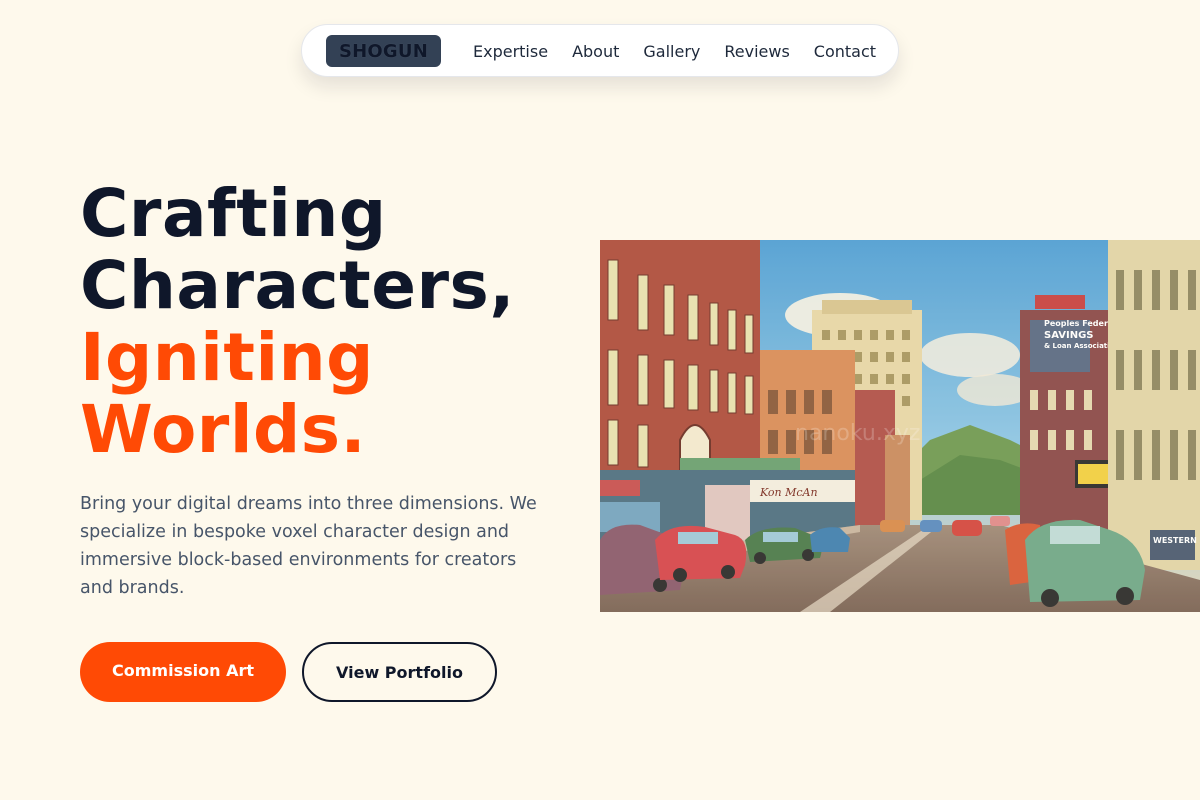 The width and height of the screenshot is (1200, 800). I want to click on site-logo: SHOGUN, so click(383, 51).